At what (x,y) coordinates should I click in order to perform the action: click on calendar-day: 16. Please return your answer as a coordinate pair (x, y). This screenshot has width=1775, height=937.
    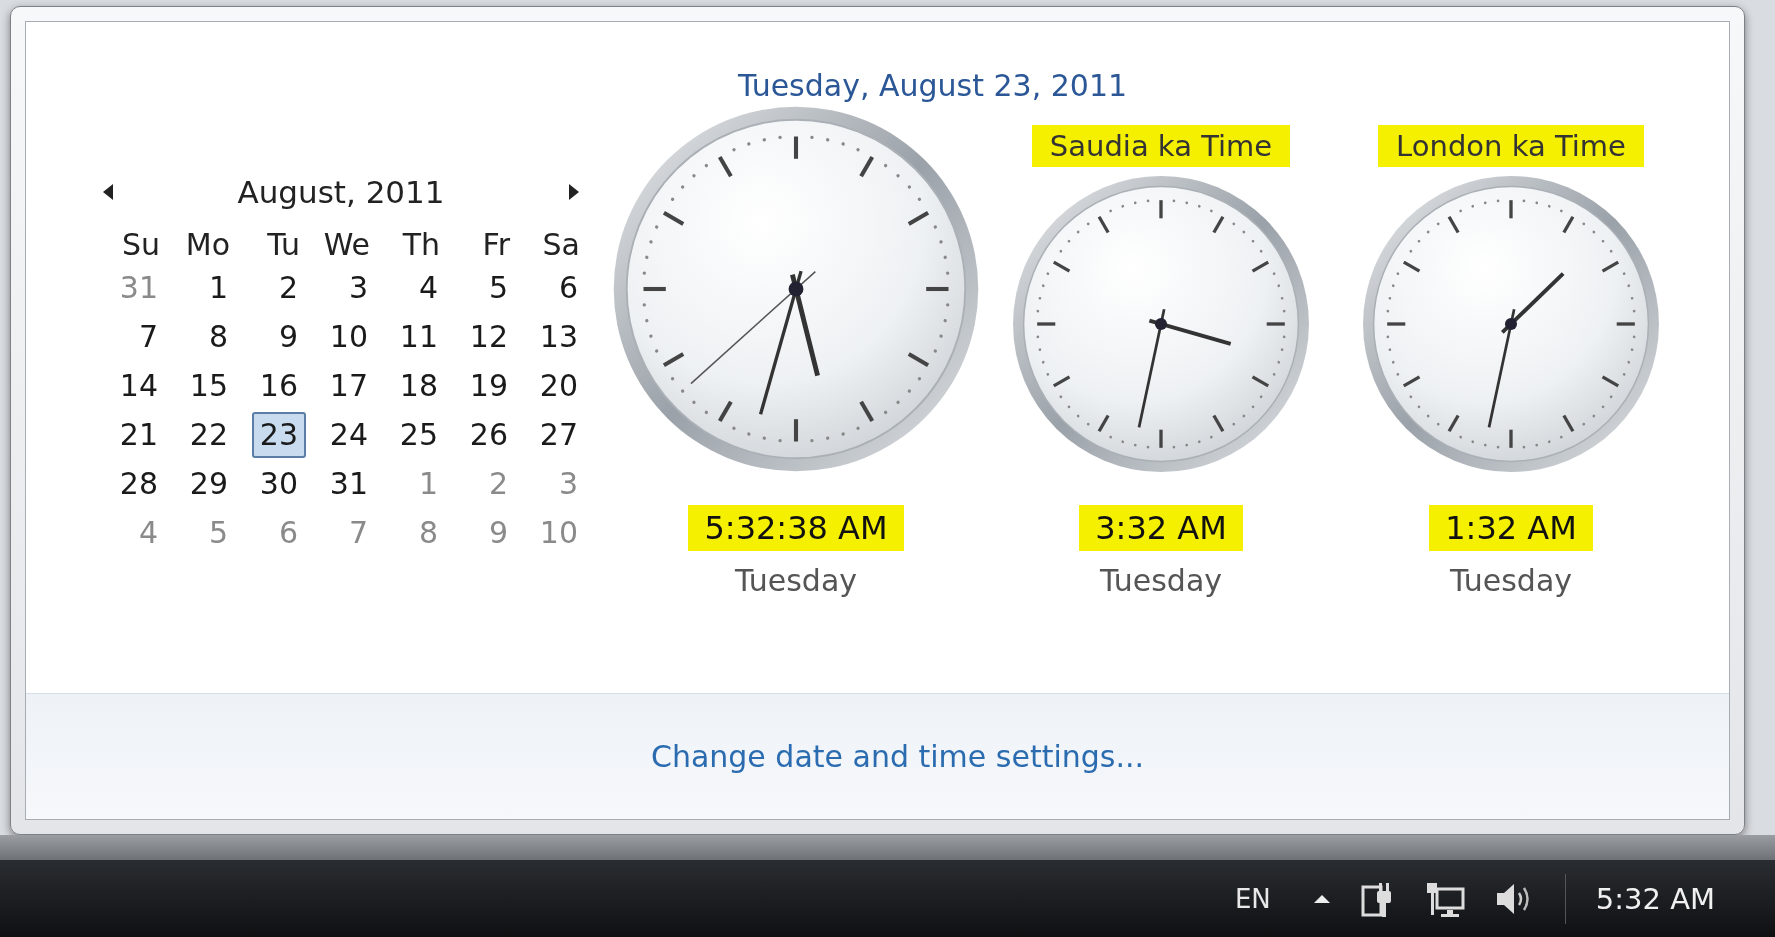
    Looking at the image, I should click on (278, 386).